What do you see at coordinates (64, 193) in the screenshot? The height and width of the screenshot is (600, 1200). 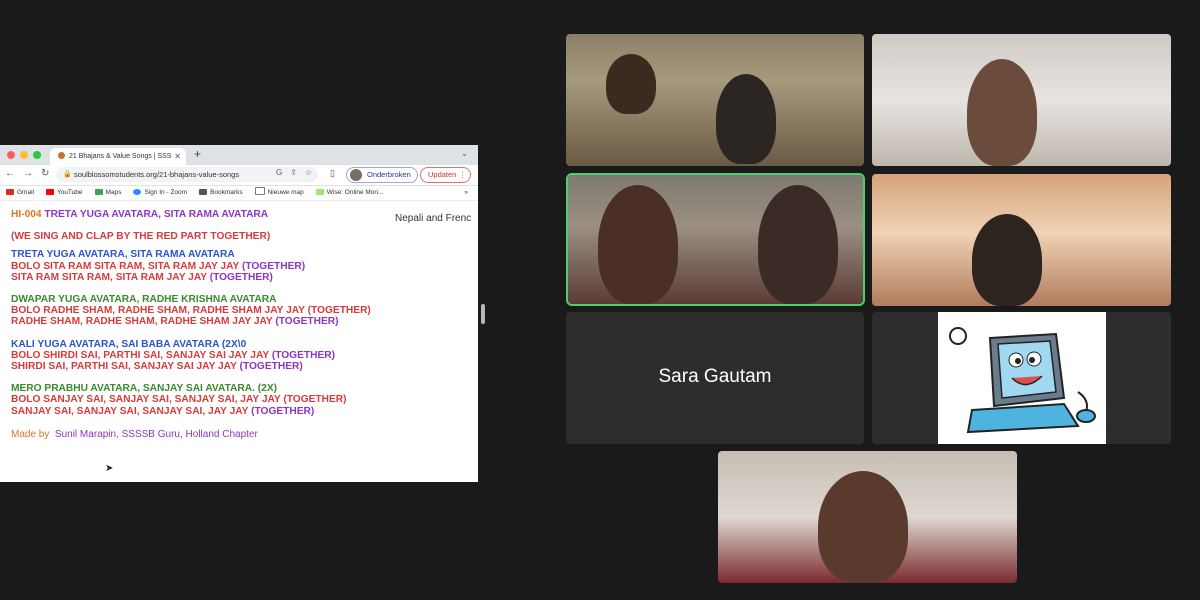 I see `bookmark-youtube: YouTube` at bounding box center [64, 193].